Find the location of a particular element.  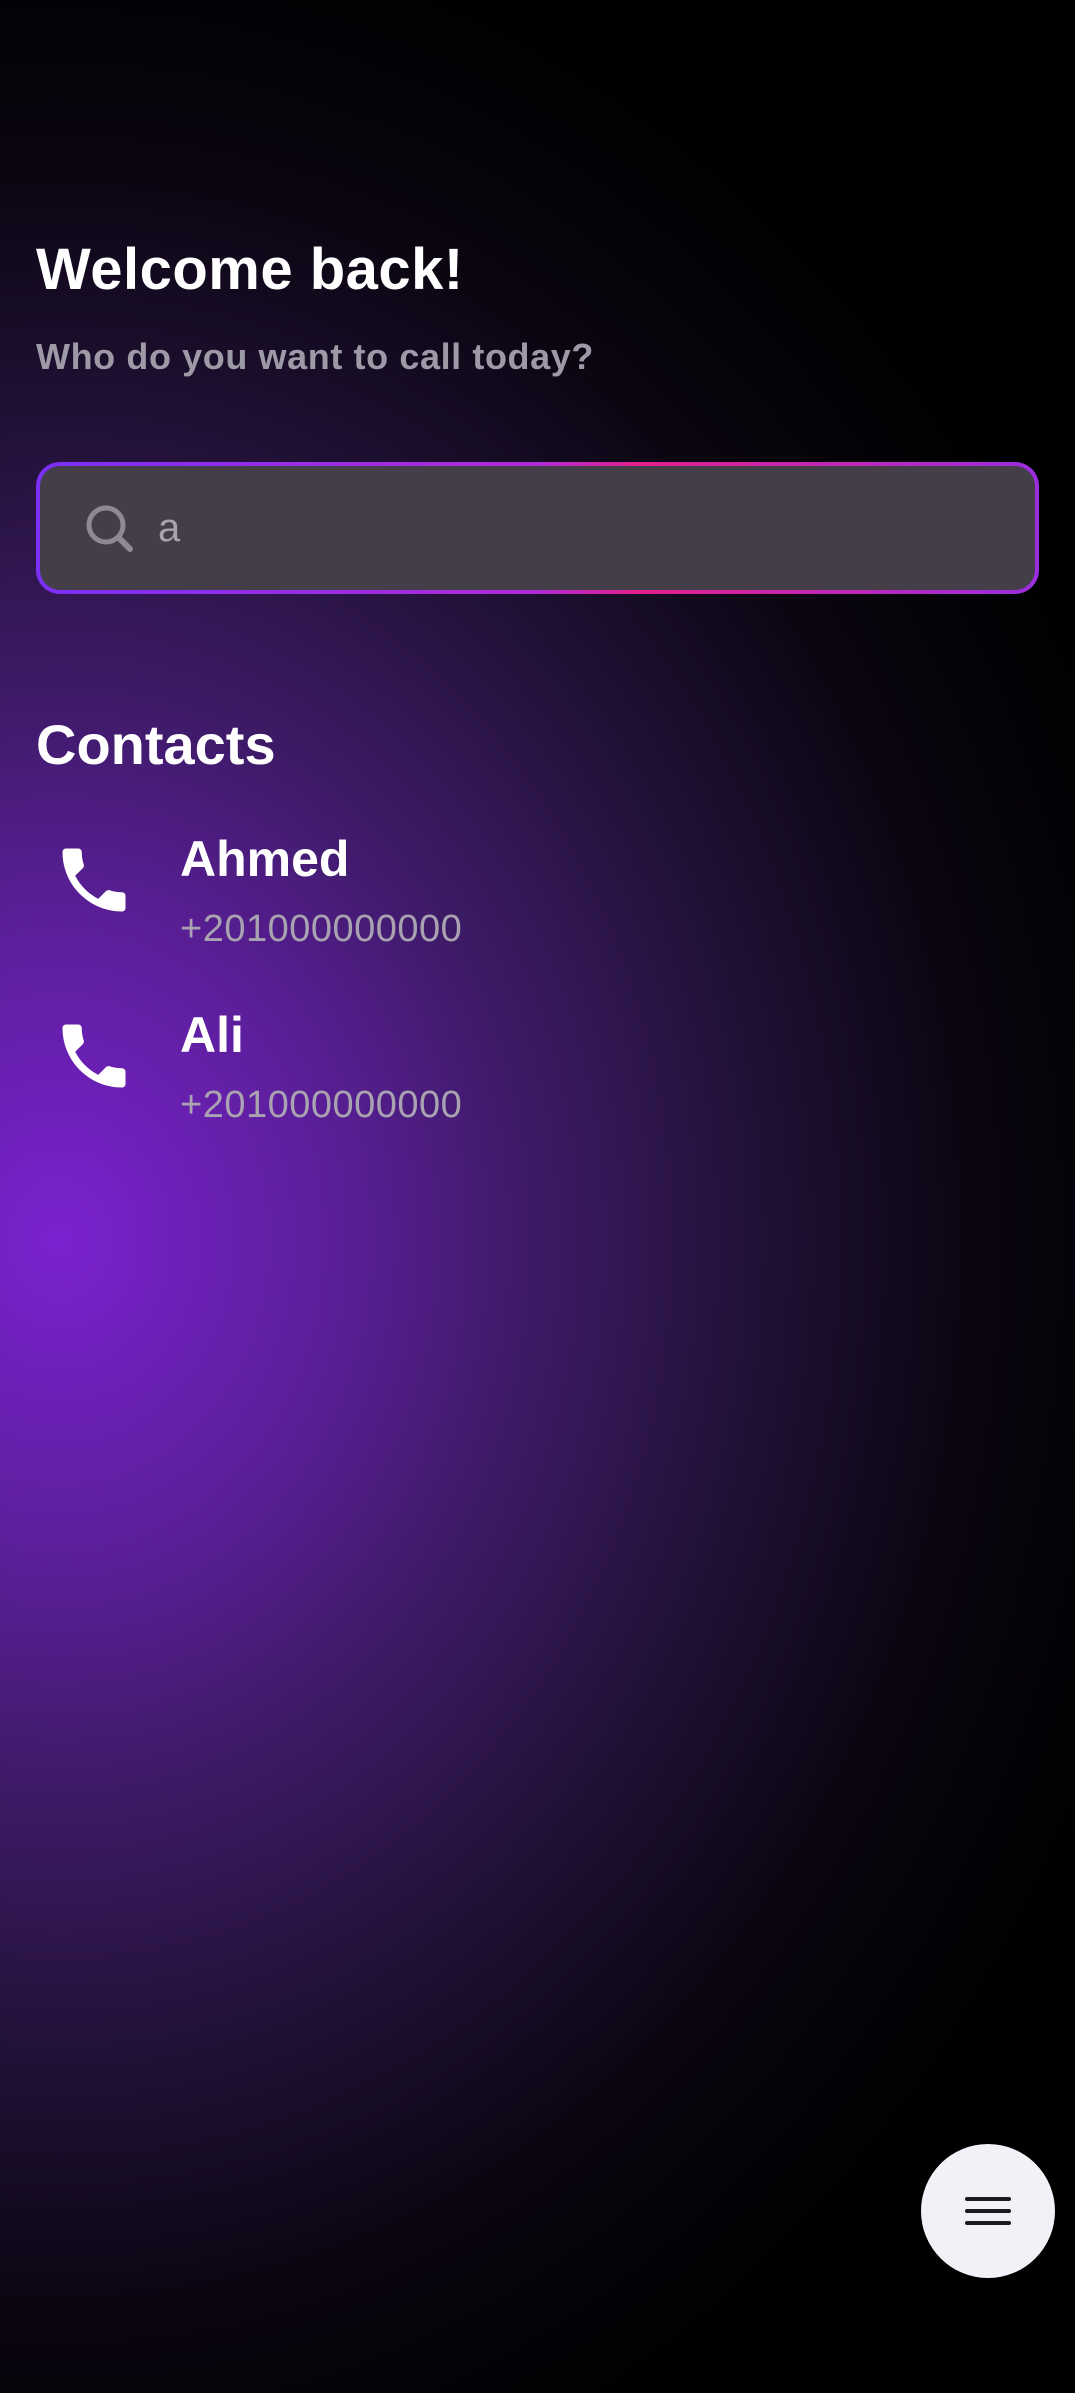

menu-icon is located at coordinates (988, 2211).